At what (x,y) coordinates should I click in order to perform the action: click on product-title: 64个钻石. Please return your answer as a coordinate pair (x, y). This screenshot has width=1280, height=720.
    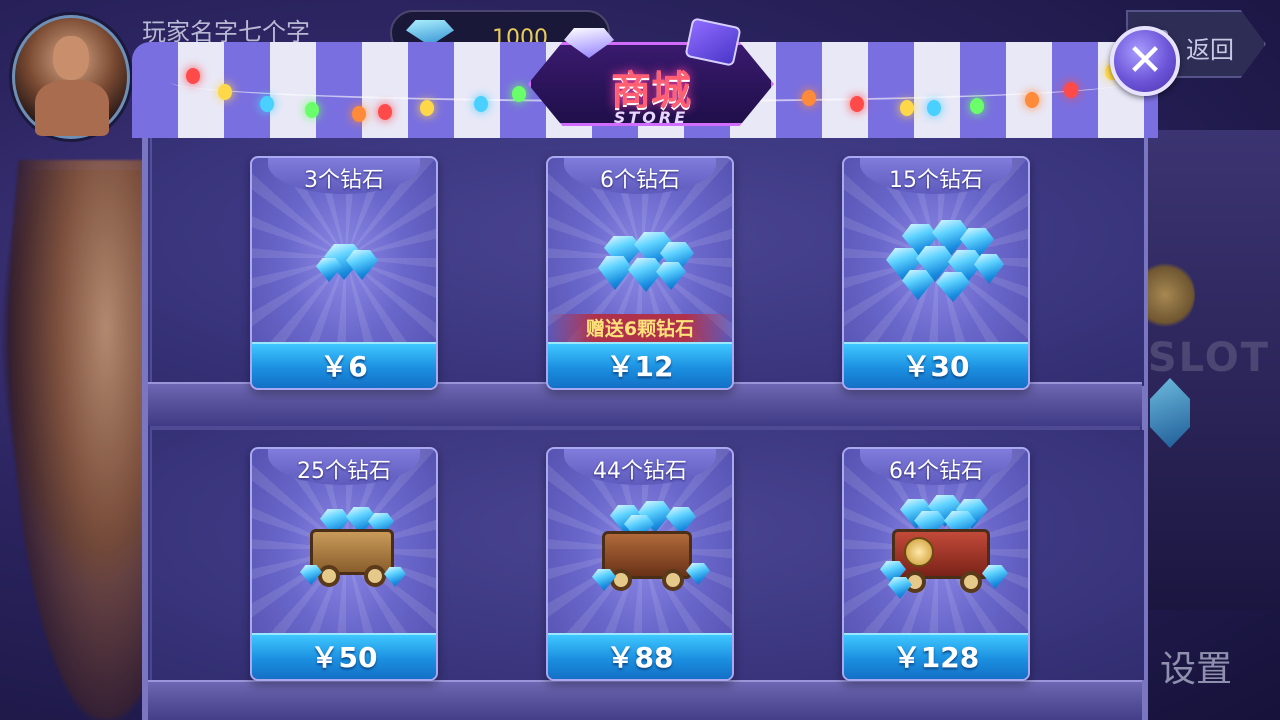
    Looking at the image, I should click on (936, 471).